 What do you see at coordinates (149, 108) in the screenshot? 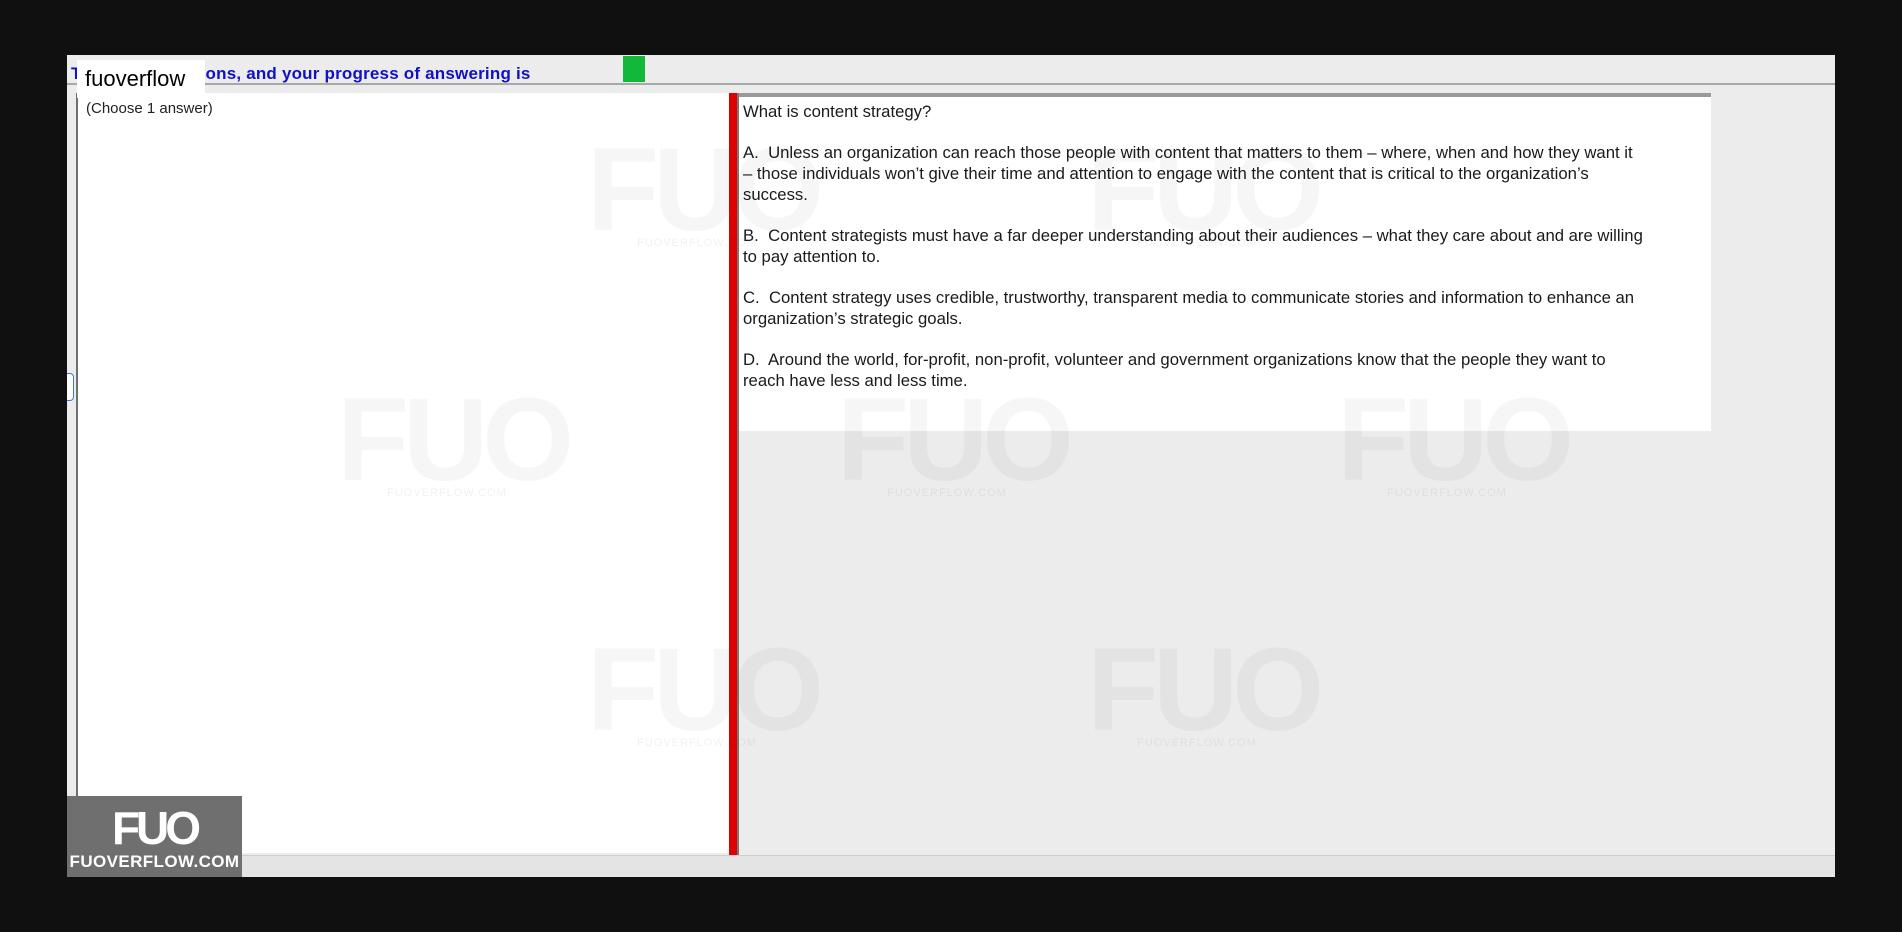
I see `choose-answer-note: (Choose 1 answer)` at bounding box center [149, 108].